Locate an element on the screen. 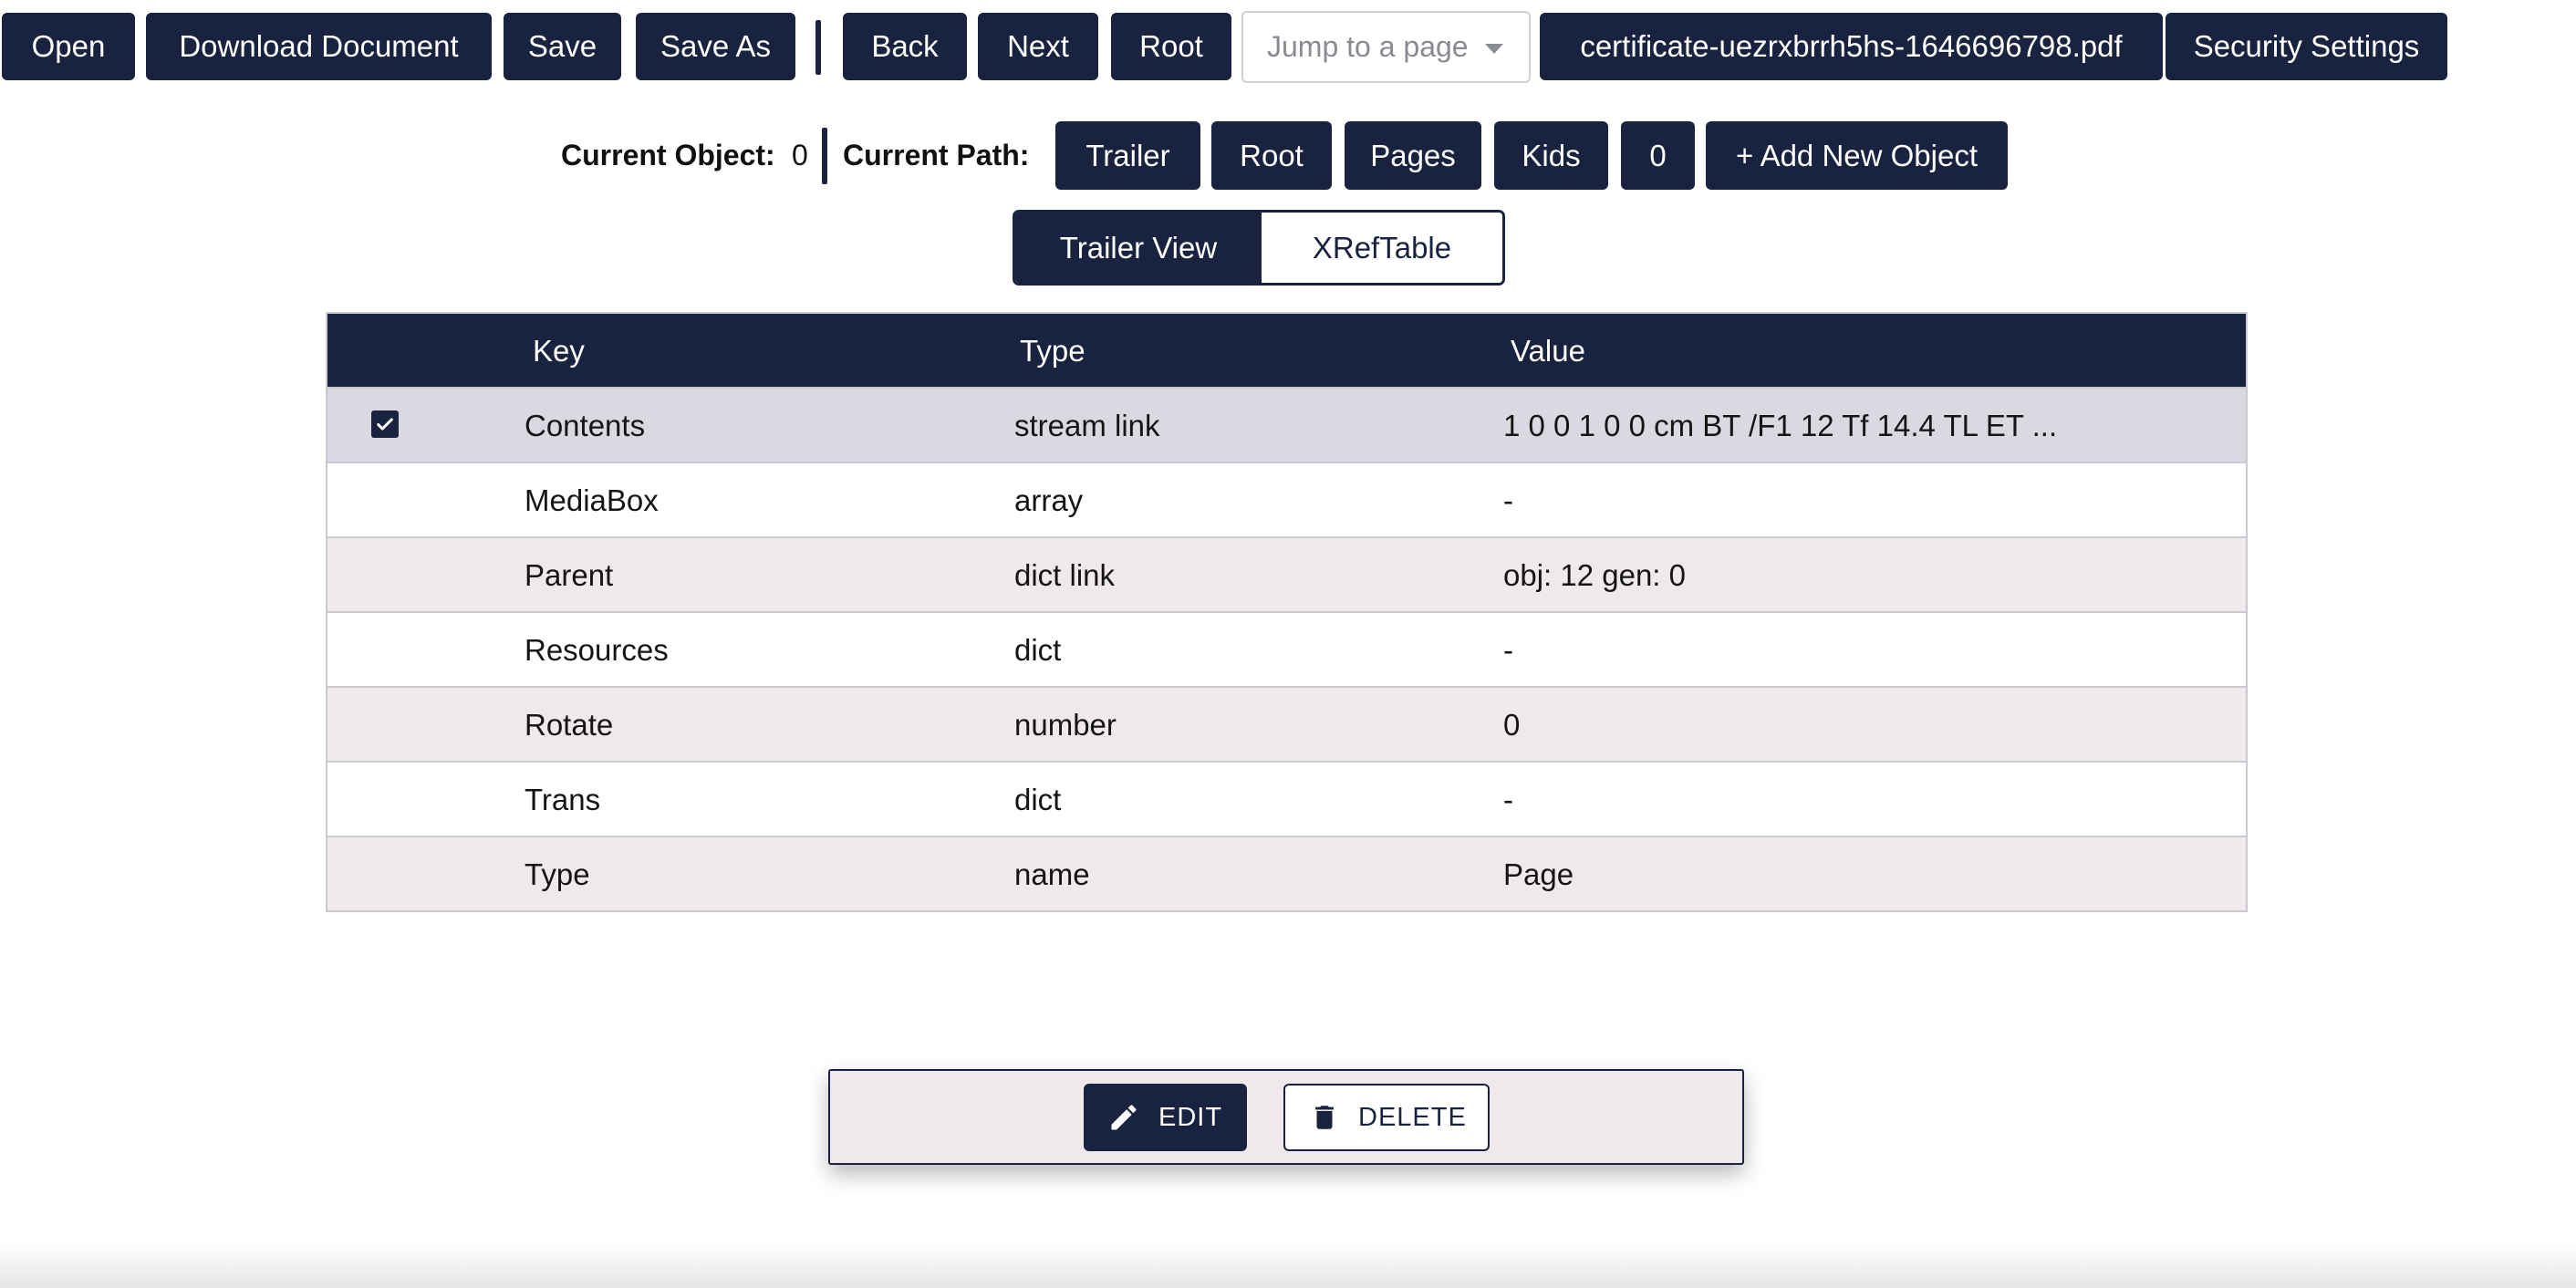 The width and height of the screenshot is (2576, 1288). selection-action-bar: EDIT DELETE is located at coordinates (1286, 1117).